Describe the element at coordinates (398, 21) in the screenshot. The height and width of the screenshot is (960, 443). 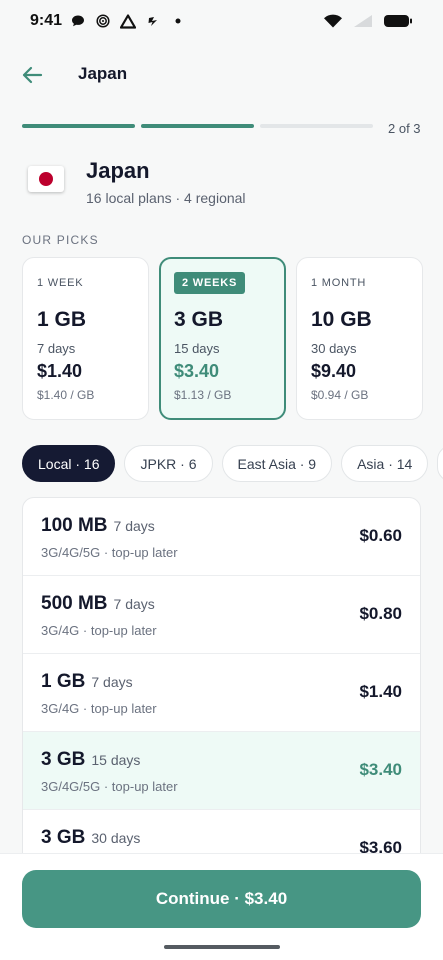
I see `battery-icon` at that location.